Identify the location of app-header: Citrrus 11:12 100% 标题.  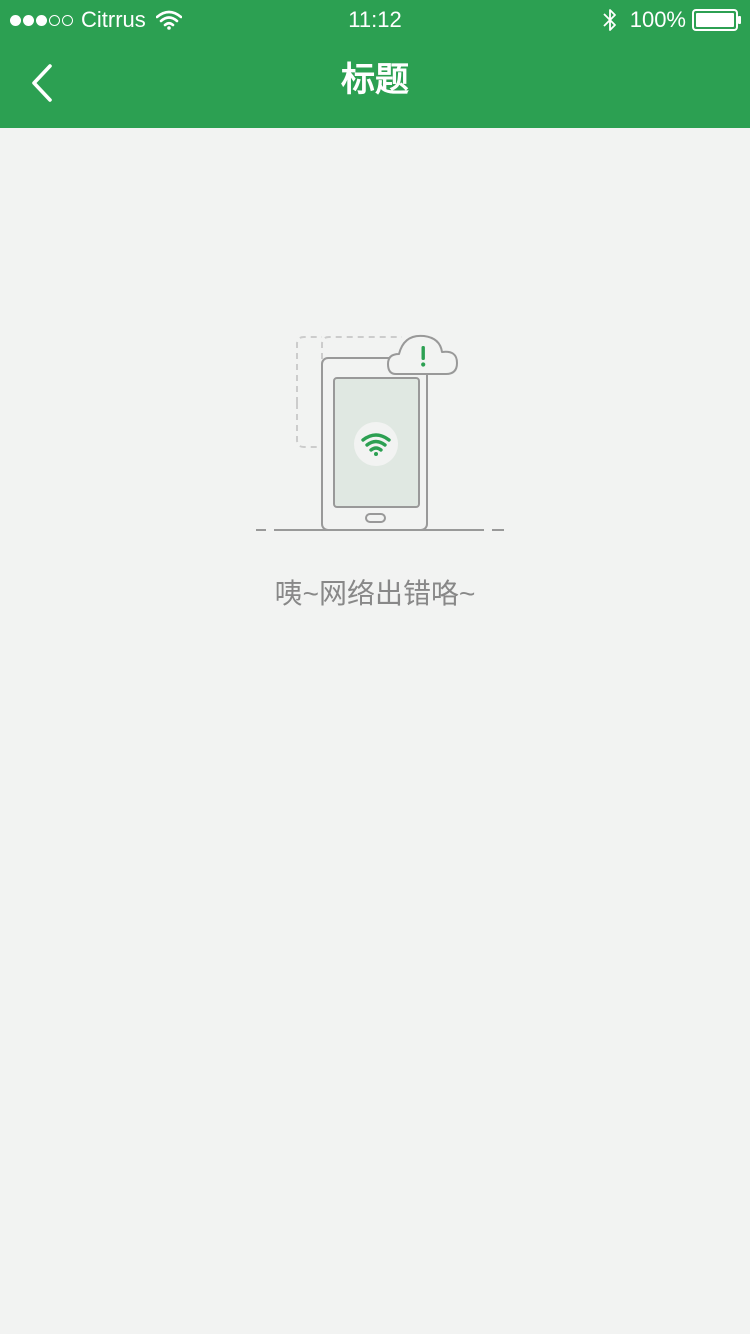
(375, 64).